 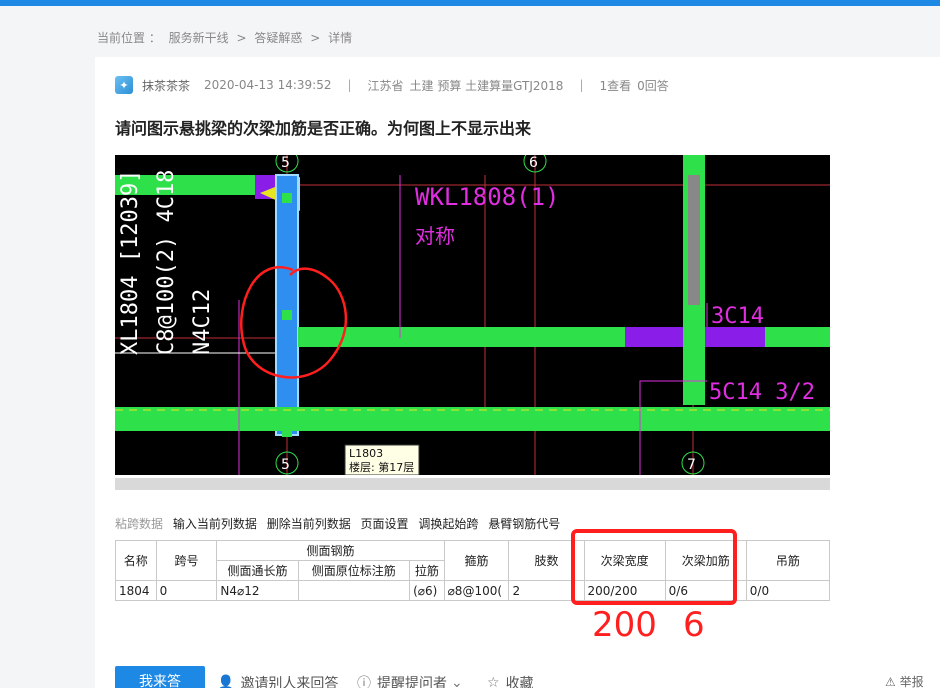 What do you see at coordinates (615, 85) in the screenshot?
I see `view-count: 1查看` at bounding box center [615, 85].